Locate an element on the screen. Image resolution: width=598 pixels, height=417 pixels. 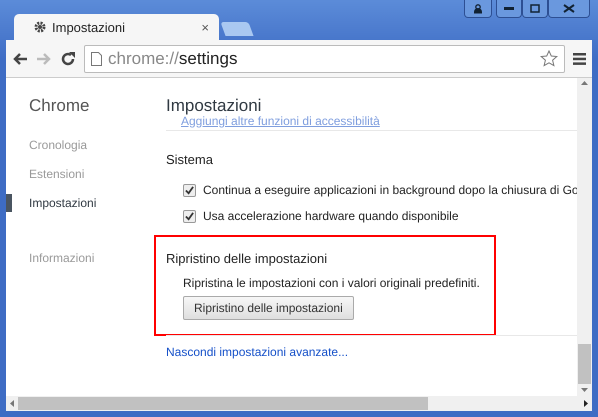
scroll-right-icon is located at coordinates (586, 403).